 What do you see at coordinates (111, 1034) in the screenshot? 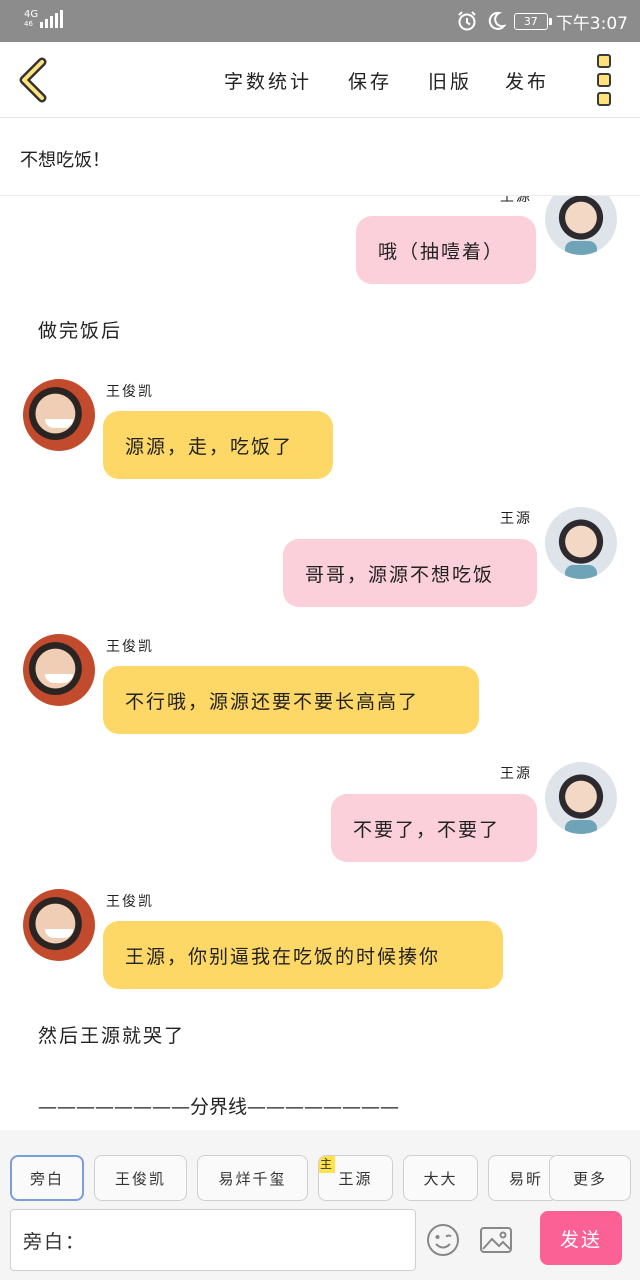
I see `narration-text: 然后王源就哭了` at bounding box center [111, 1034].